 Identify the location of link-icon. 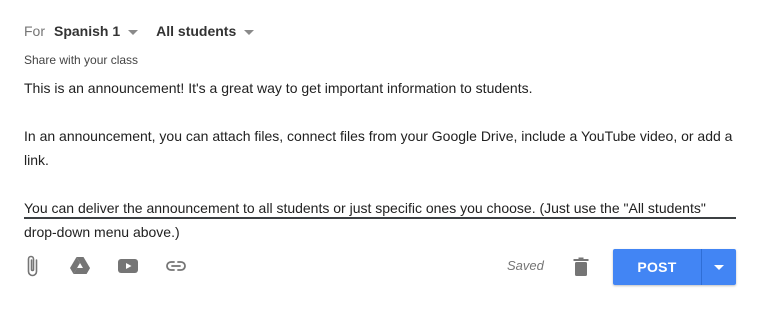
(176, 266).